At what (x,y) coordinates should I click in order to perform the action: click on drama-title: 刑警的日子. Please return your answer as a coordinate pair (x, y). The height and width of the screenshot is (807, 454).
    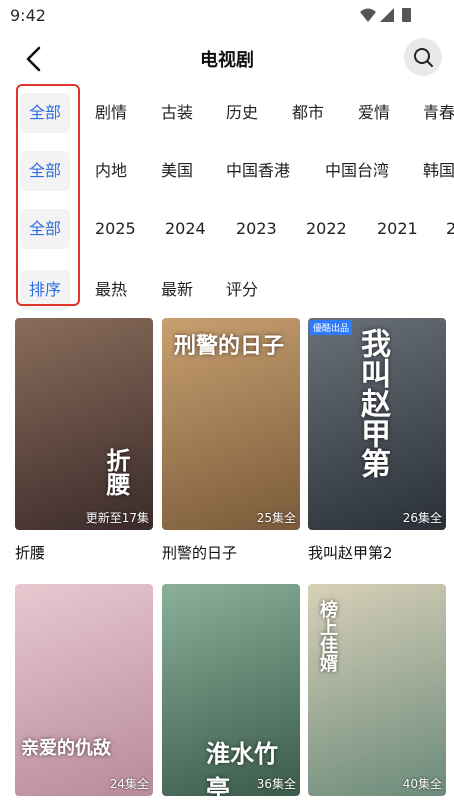
    Looking at the image, I should click on (200, 553).